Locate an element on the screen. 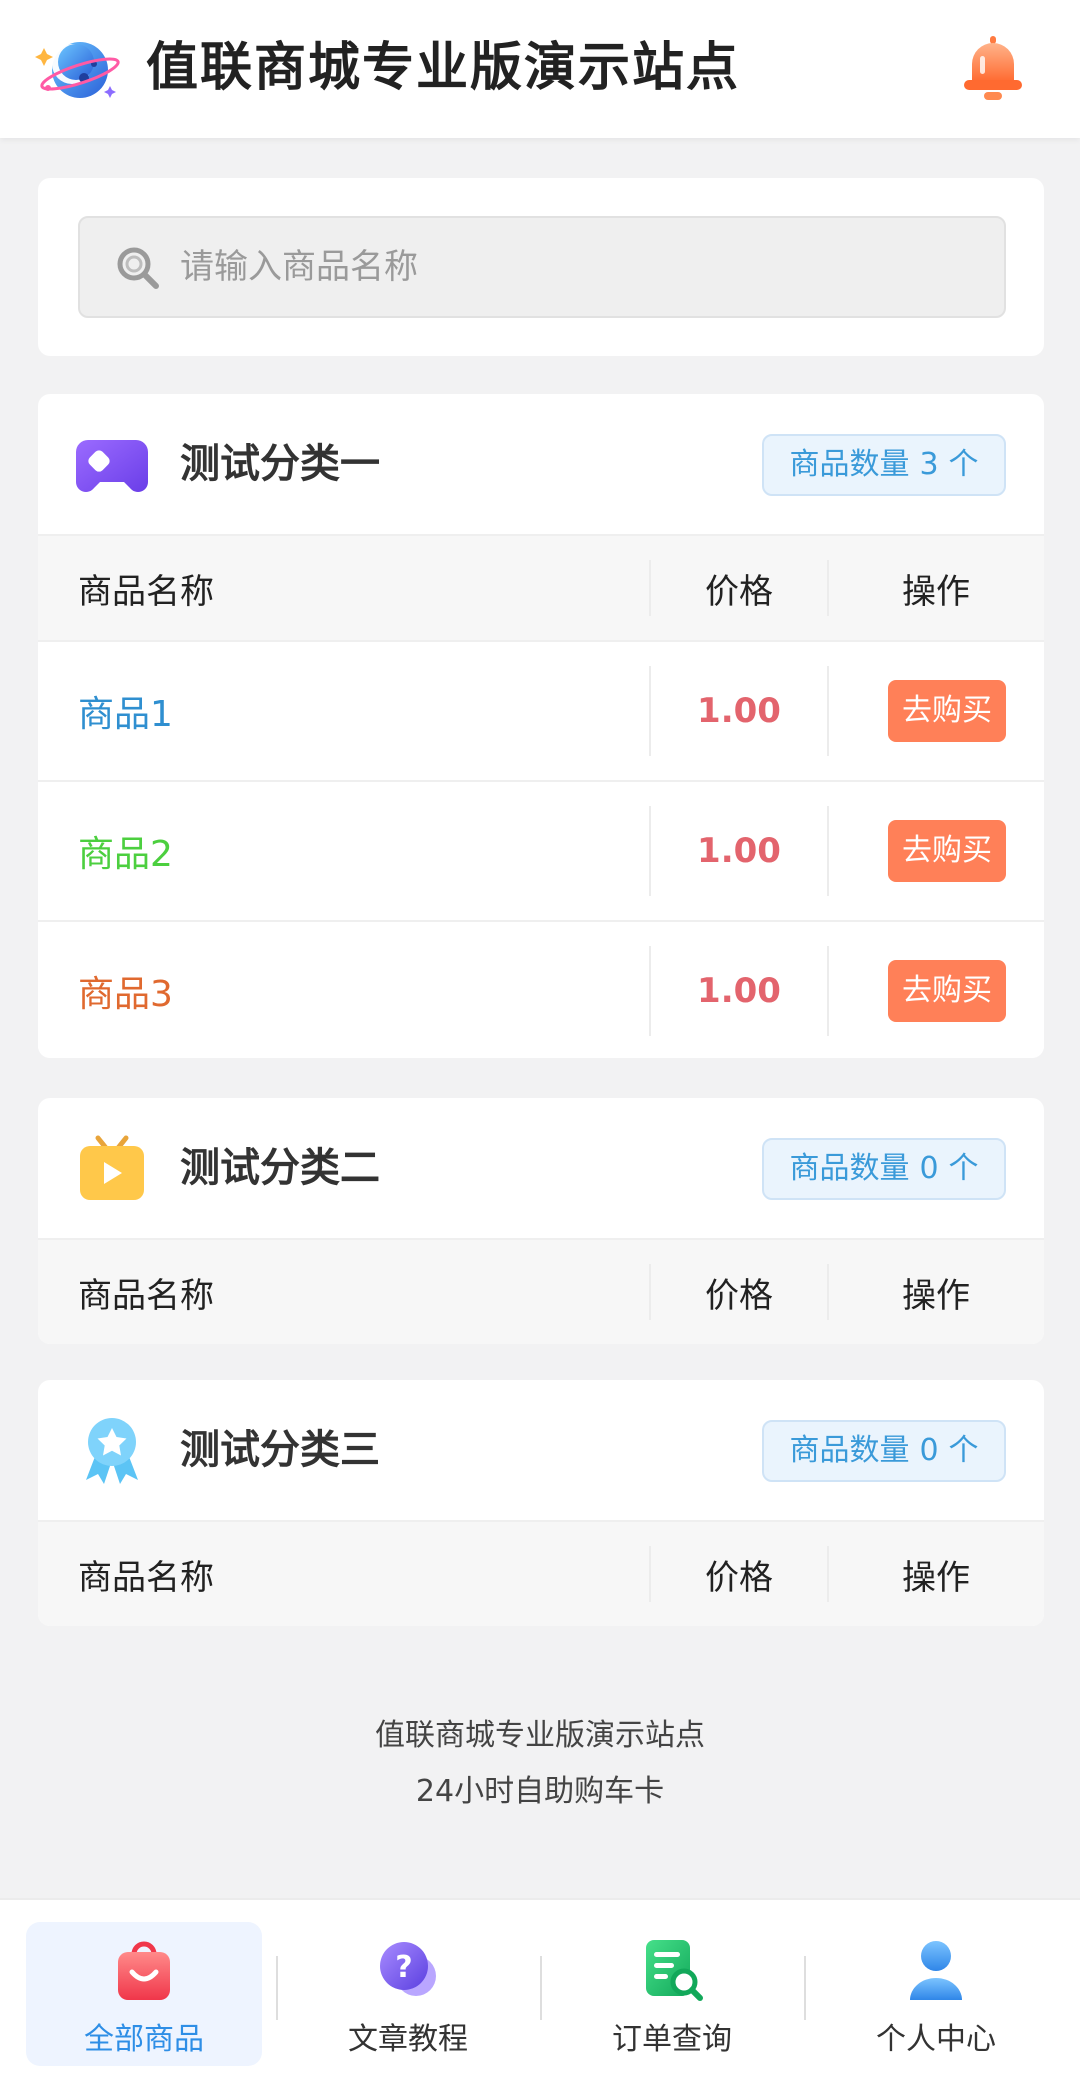  user-icon is located at coordinates (936, 1970).